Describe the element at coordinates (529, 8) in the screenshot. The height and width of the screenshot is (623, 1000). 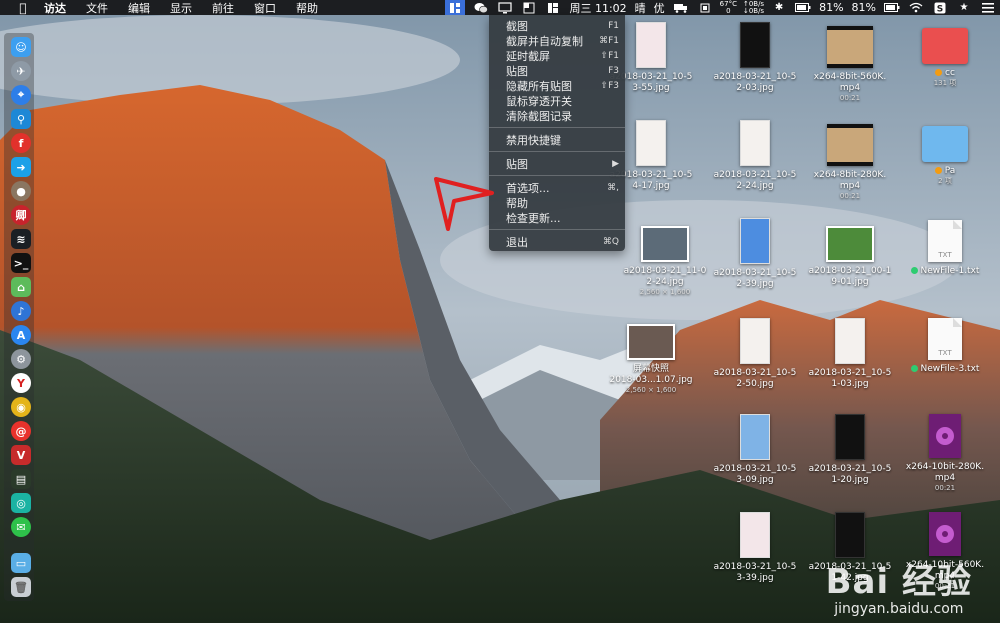
I see `window-layout-icon` at that location.